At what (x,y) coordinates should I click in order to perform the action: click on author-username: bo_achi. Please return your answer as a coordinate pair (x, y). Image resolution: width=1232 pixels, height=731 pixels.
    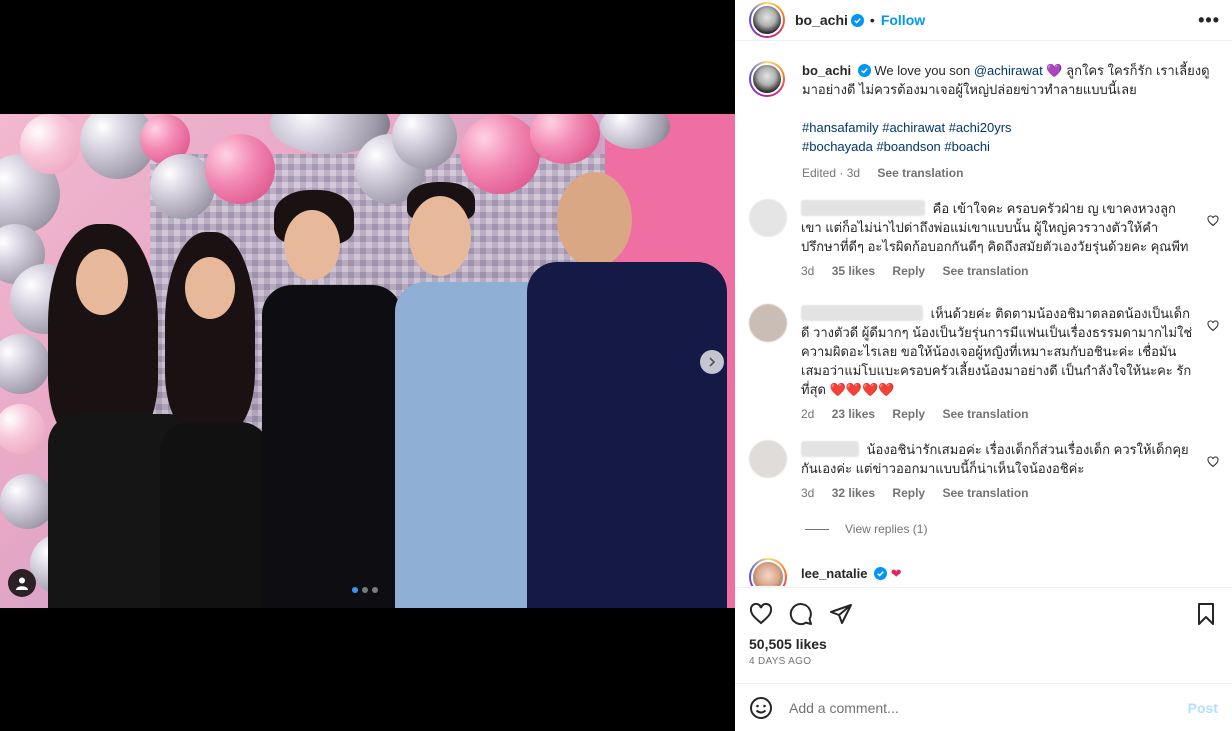
    Looking at the image, I should click on (821, 20).